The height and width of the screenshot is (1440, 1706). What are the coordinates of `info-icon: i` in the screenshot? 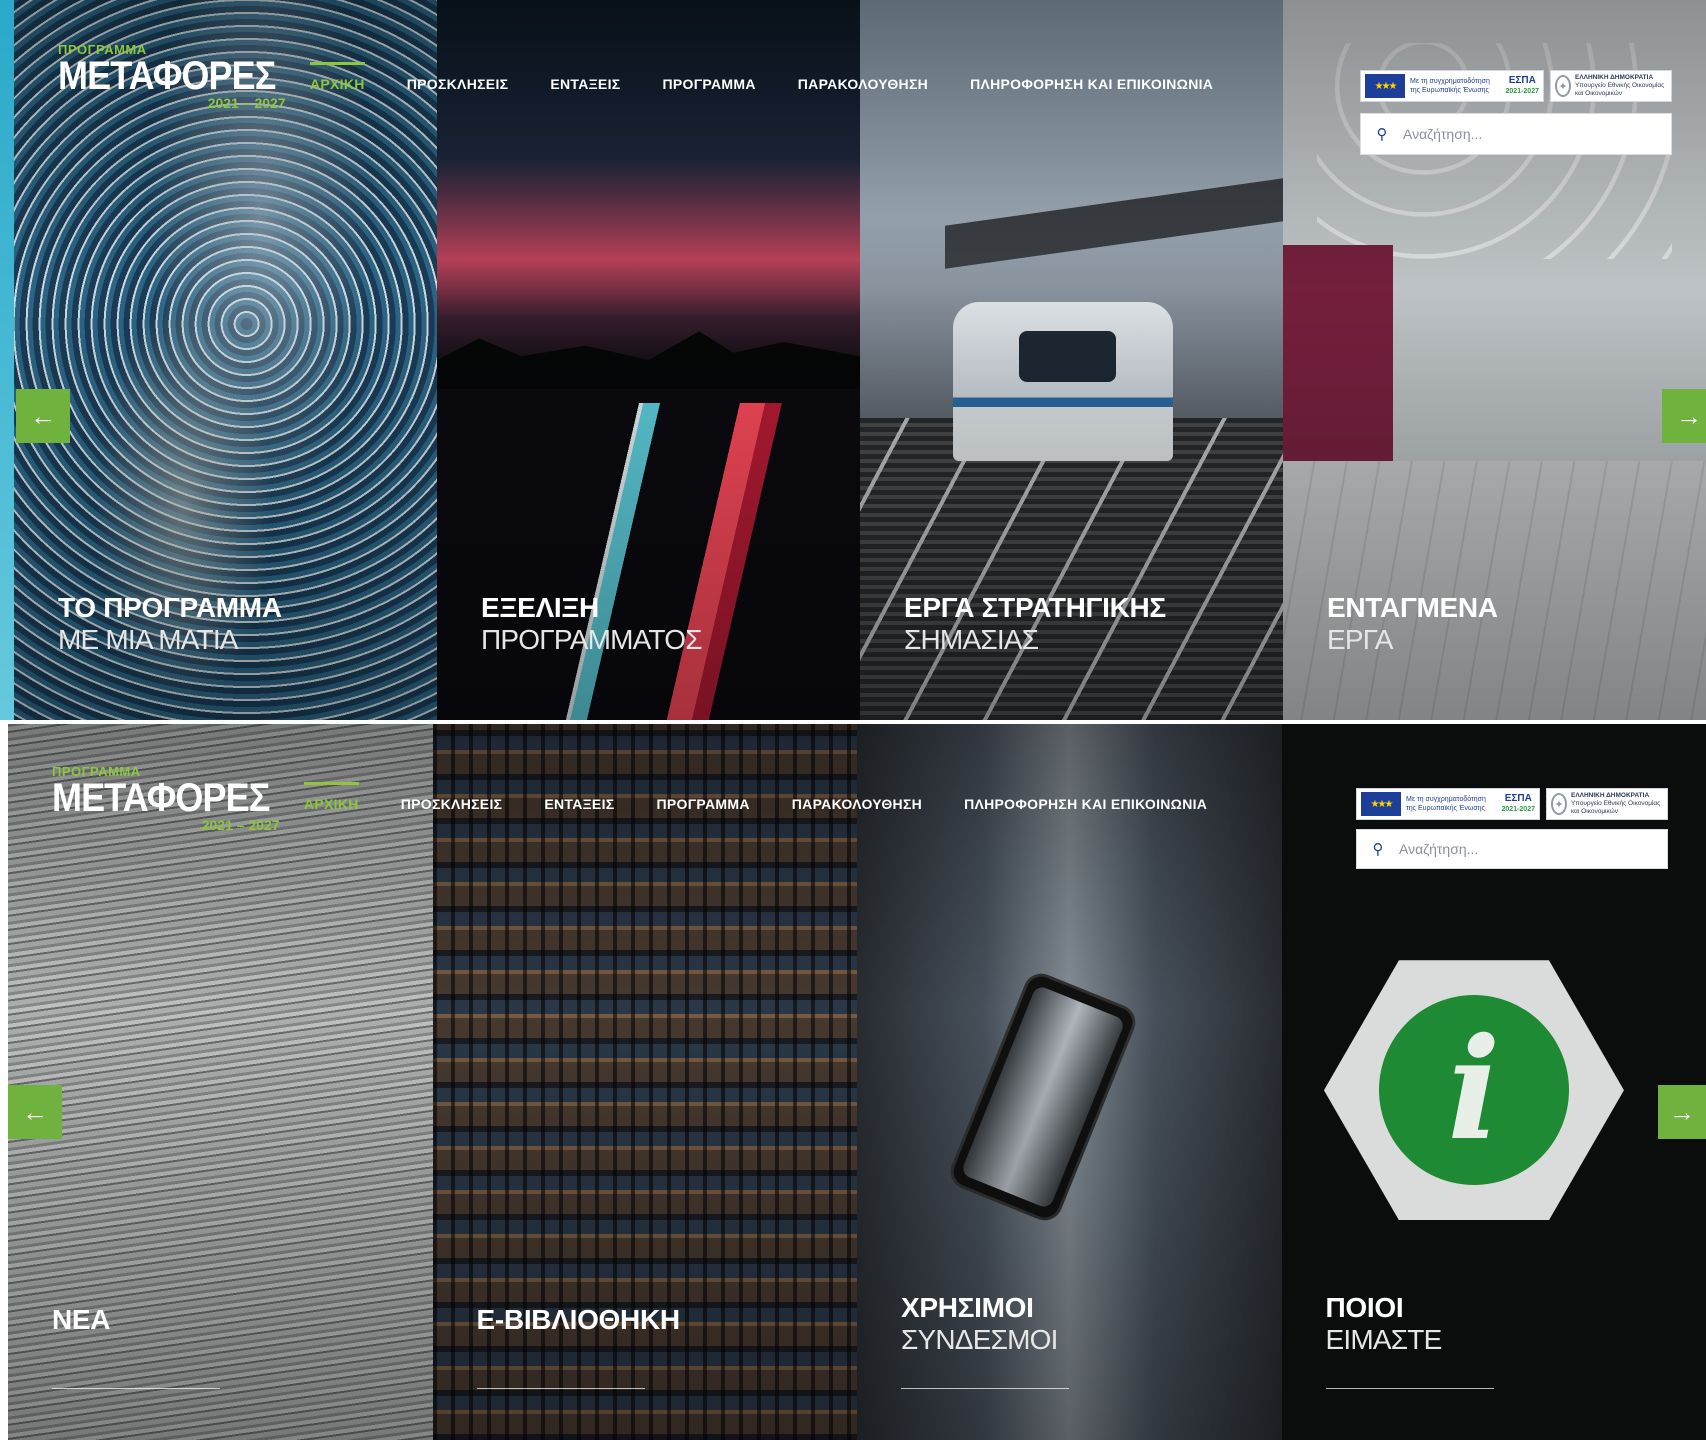 It's located at (1473, 1090).